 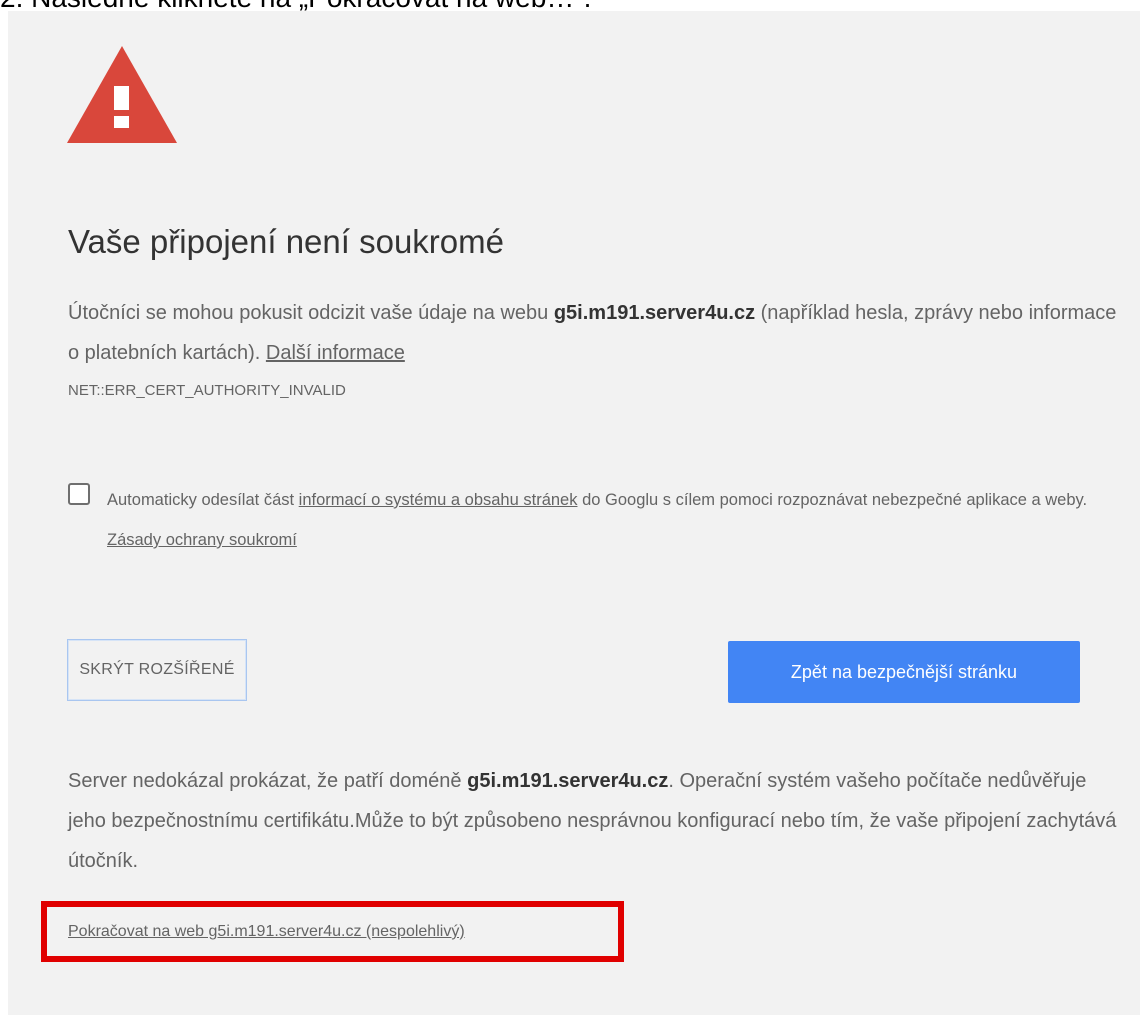 I want to click on error-code: NET::ERR_CERT_AUTHORITY_INVALID, so click(x=207, y=390).